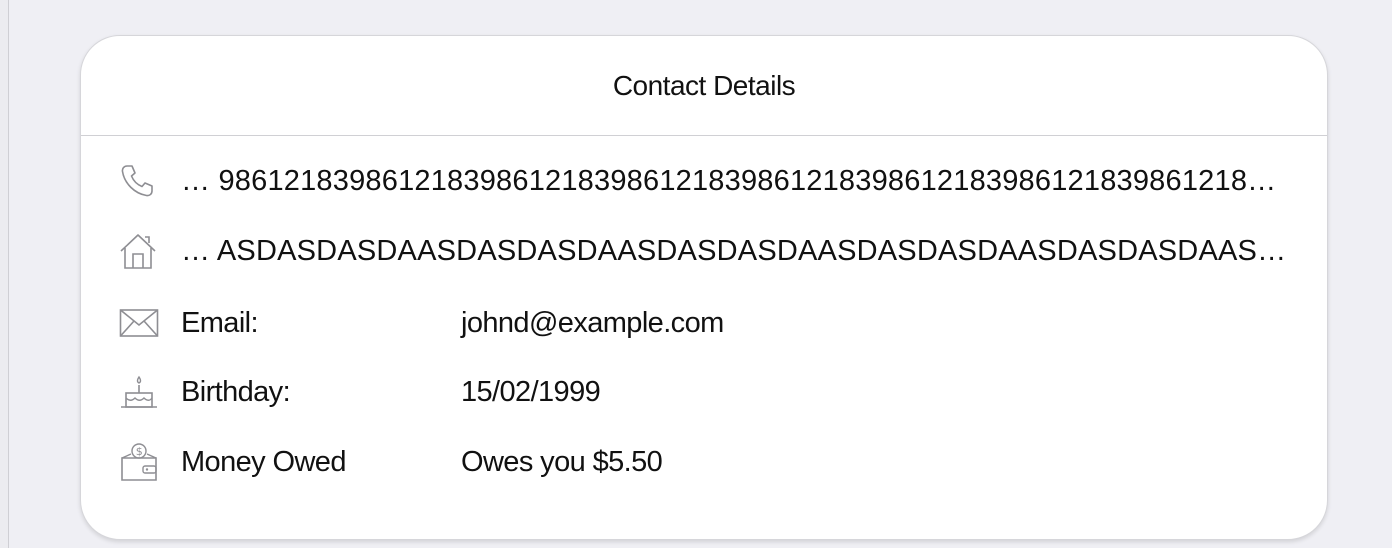  I want to click on birthday-label: Birthday:, so click(236, 391).